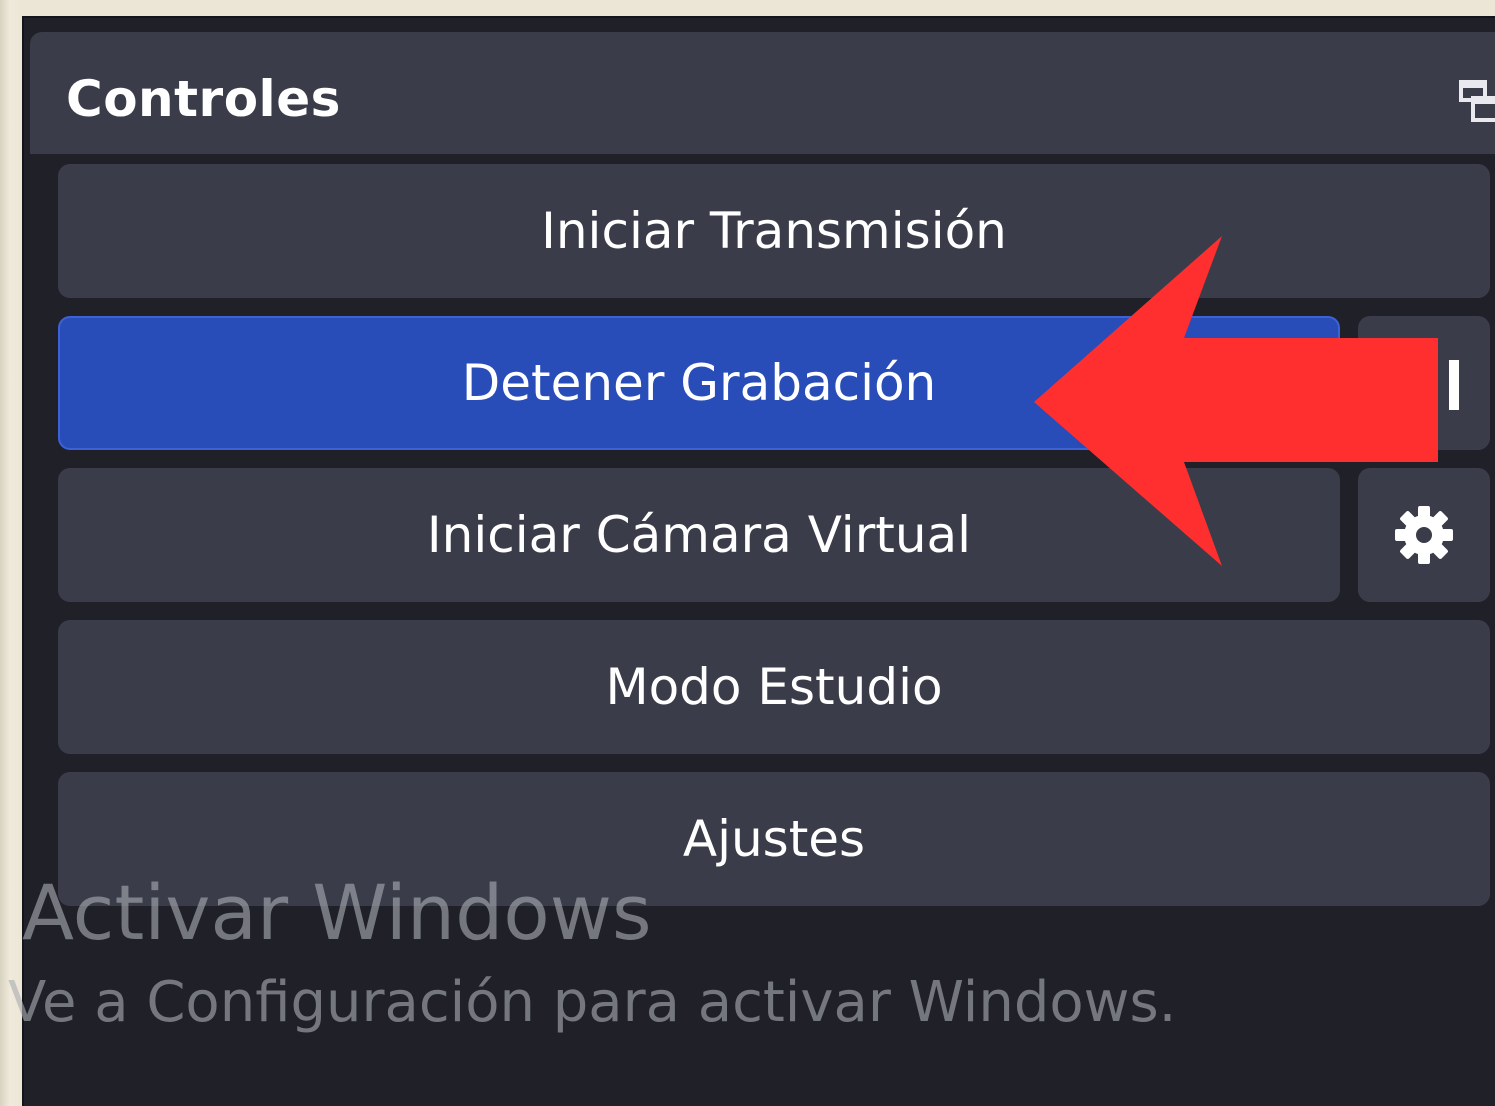 The width and height of the screenshot is (1495, 1106). I want to click on start-virtual-camera-button: Iniciar Cámara Virtual, so click(699, 535).